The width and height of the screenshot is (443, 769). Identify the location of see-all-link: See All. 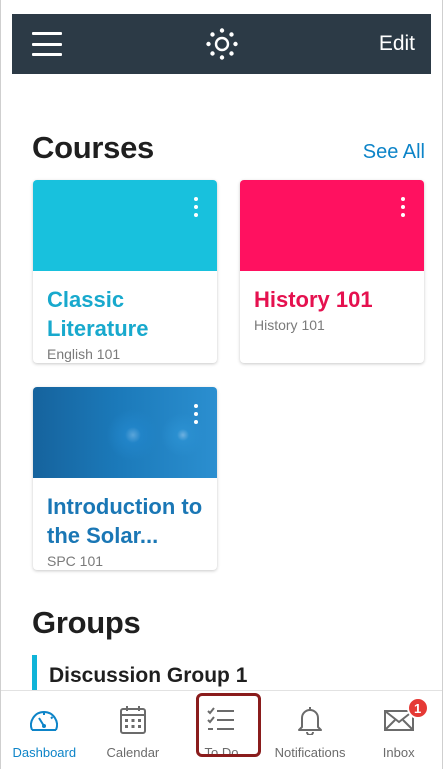
(394, 152).